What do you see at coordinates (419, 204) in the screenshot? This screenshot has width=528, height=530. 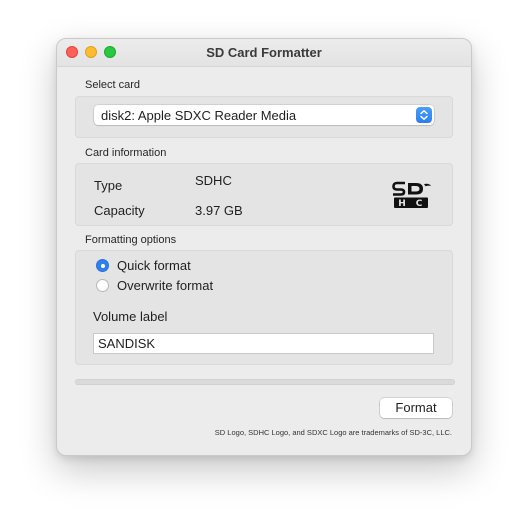 I see `svg-text: C` at bounding box center [419, 204].